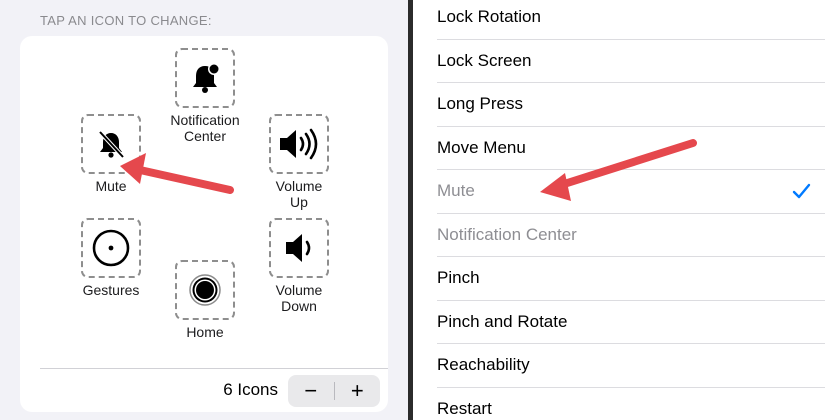 The image size is (825, 420). Describe the element at coordinates (631, 404) in the screenshot. I see `list-item-restart: Restart` at that location.